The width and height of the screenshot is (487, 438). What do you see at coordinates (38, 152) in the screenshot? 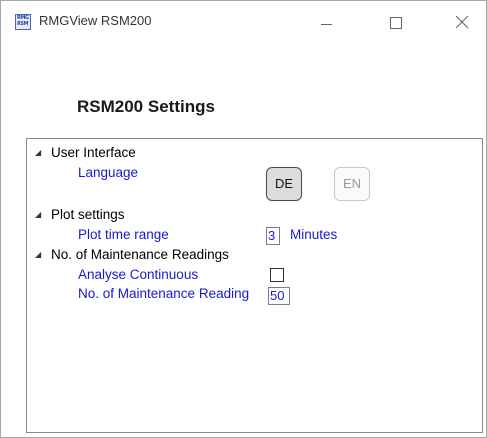
I see `expand-icon-user-interface: ◢` at bounding box center [38, 152].